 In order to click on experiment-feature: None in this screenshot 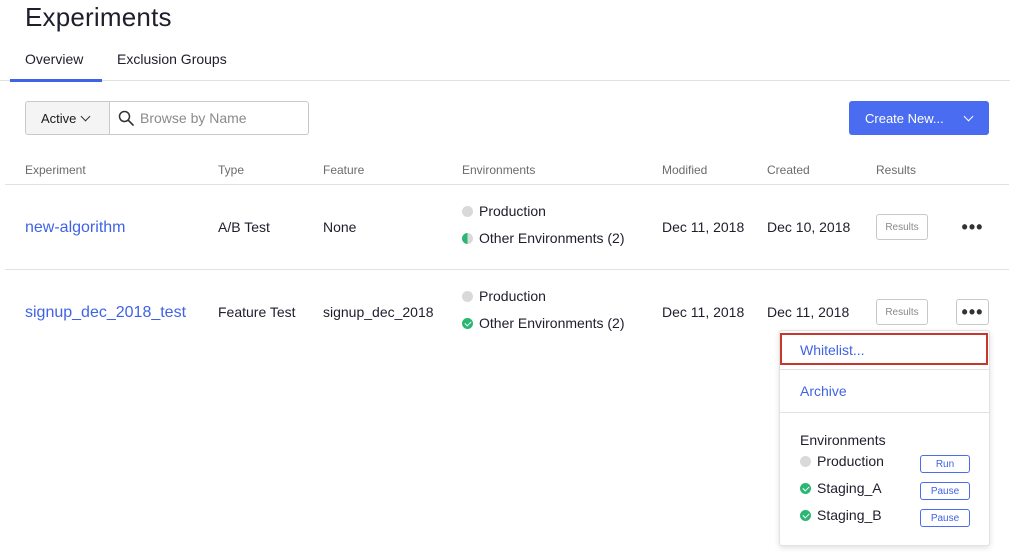, I will do `click(340, 227)`.